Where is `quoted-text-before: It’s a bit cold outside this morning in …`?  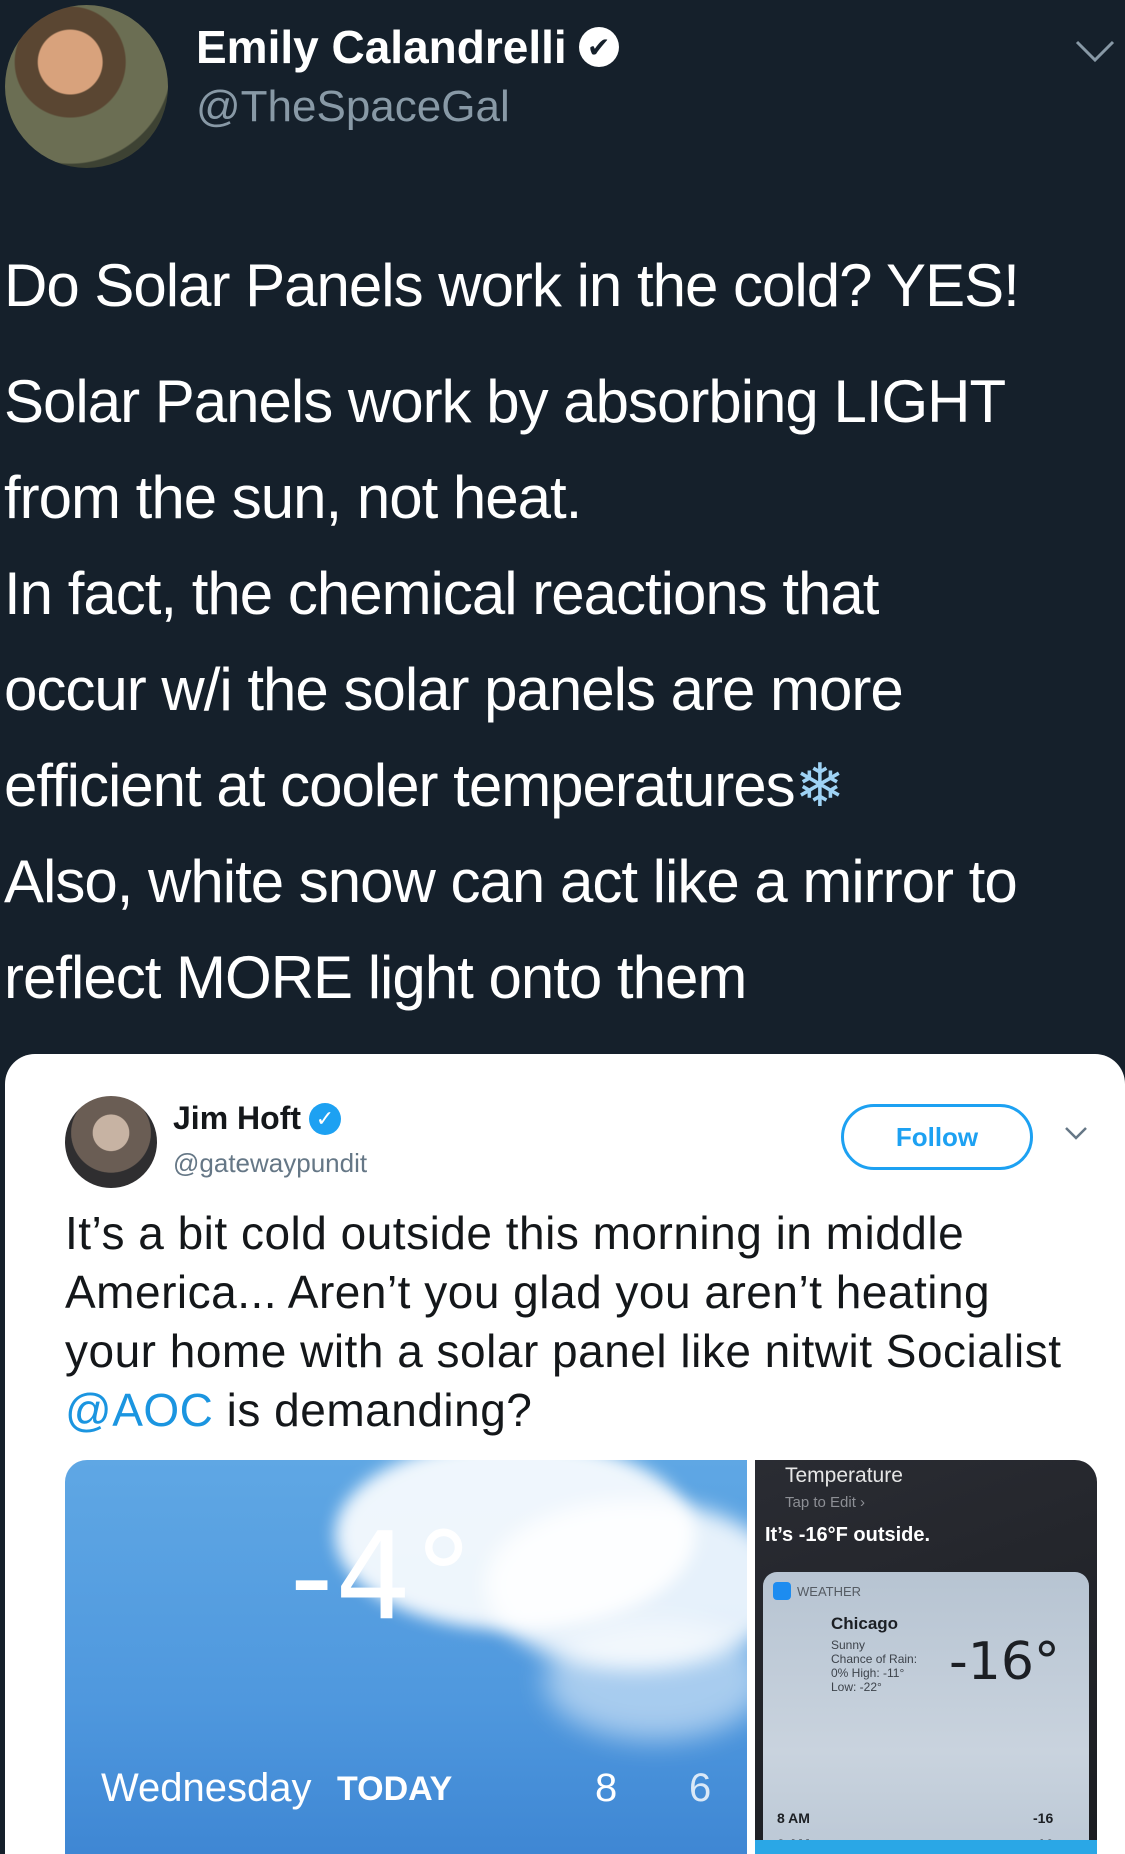 quoted-text-before: It’s a bit cold outside this morning in … is located at coordinates (563, 1292).